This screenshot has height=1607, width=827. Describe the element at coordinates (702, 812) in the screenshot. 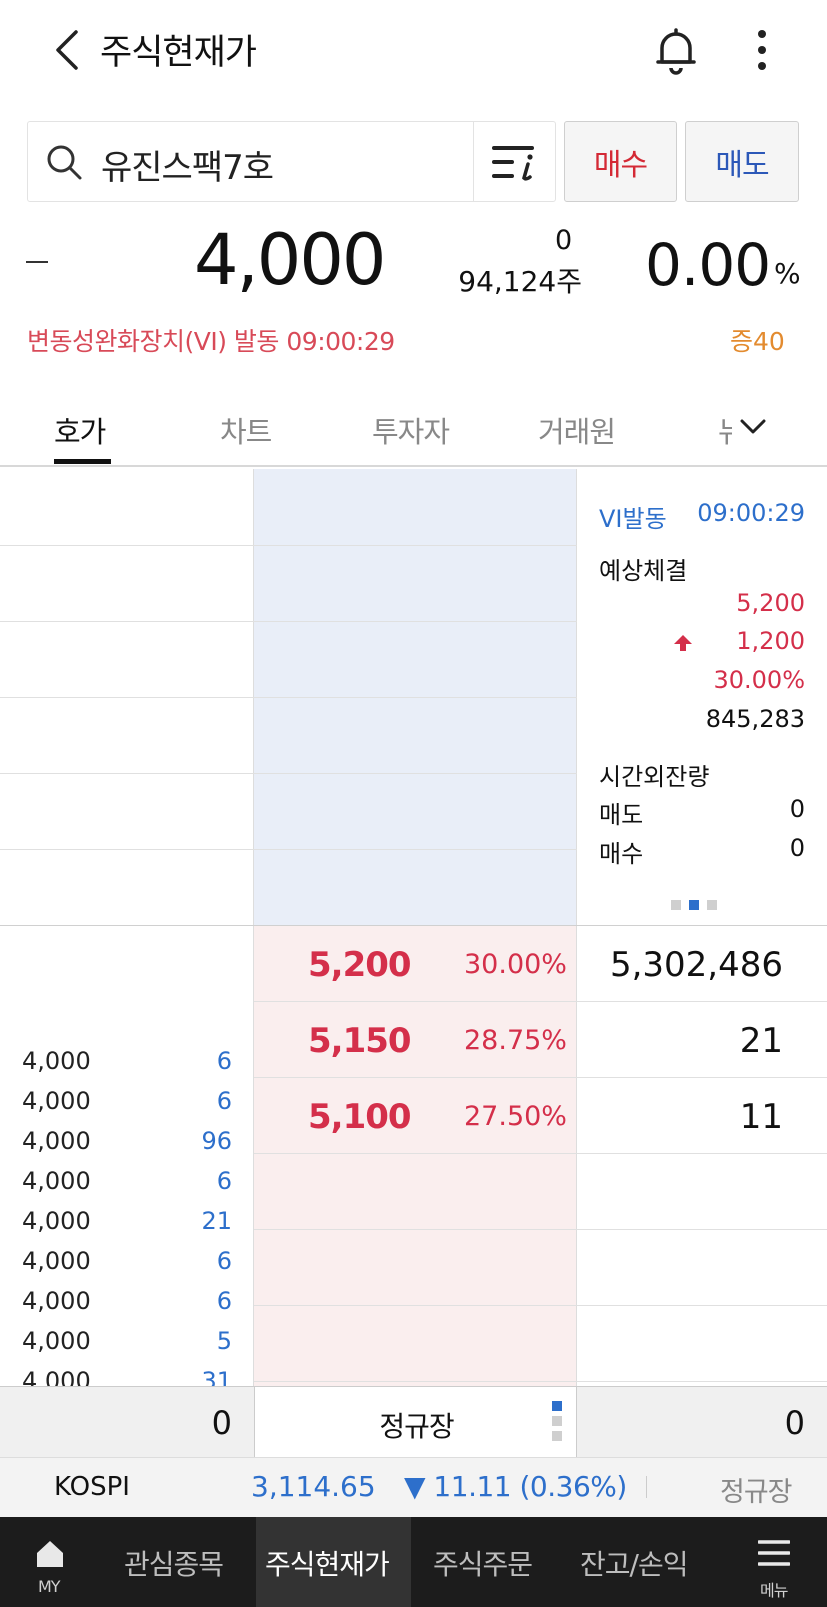

I see `after-hours-sell-row: 매도 0` at that location.